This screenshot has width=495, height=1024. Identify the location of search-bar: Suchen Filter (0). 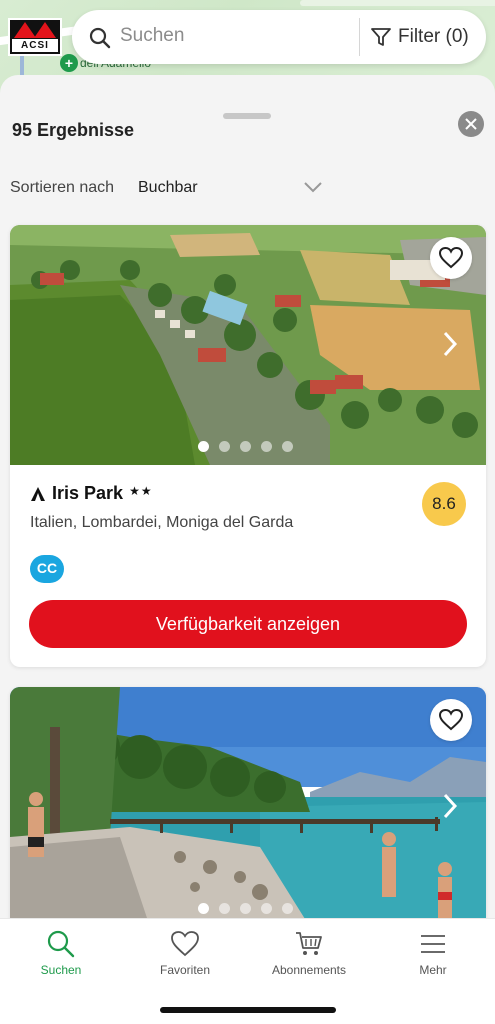
(279, 37).